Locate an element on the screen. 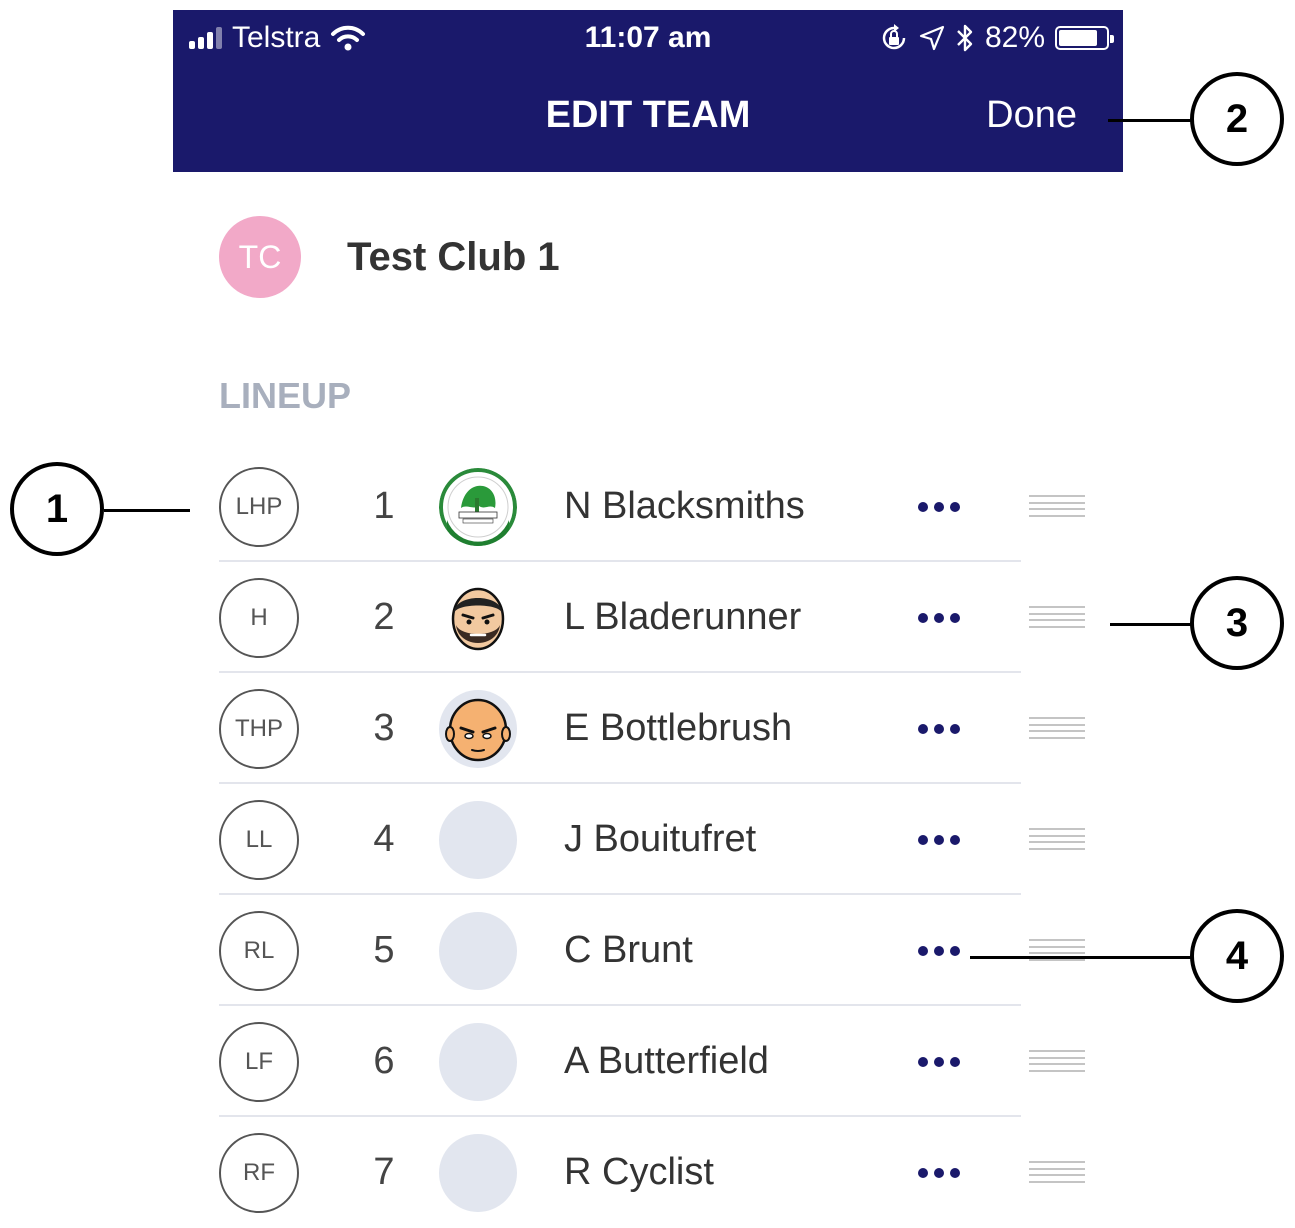 The width and height of the screenshot is (1295, 1228). team-header: TC Test Club 1 is located at coordinates (389, 257).